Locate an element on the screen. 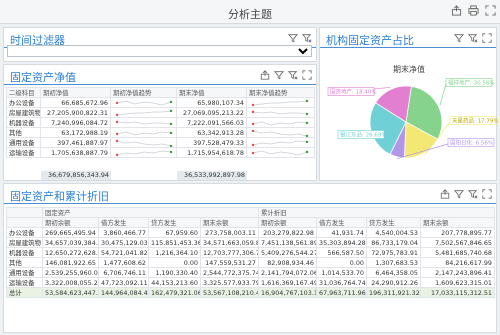 The image size is (500, 335). slice-label: 天星药品: 17.79% is located at coordinates (473, 120).